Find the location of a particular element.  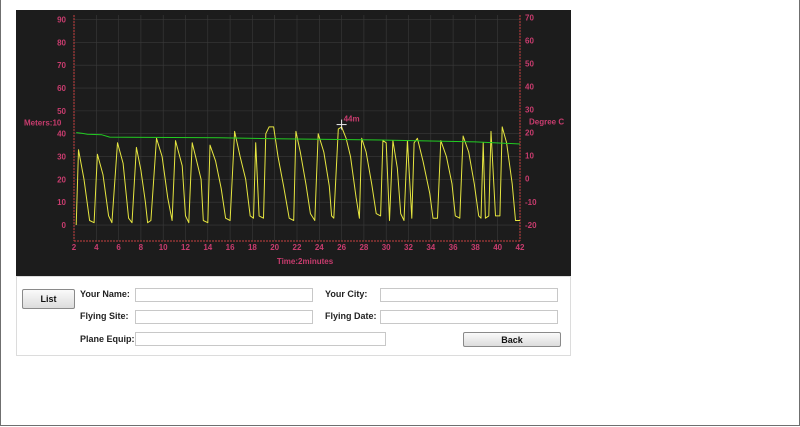

left-tick-label: 70 is located at coordinates (61, 65).